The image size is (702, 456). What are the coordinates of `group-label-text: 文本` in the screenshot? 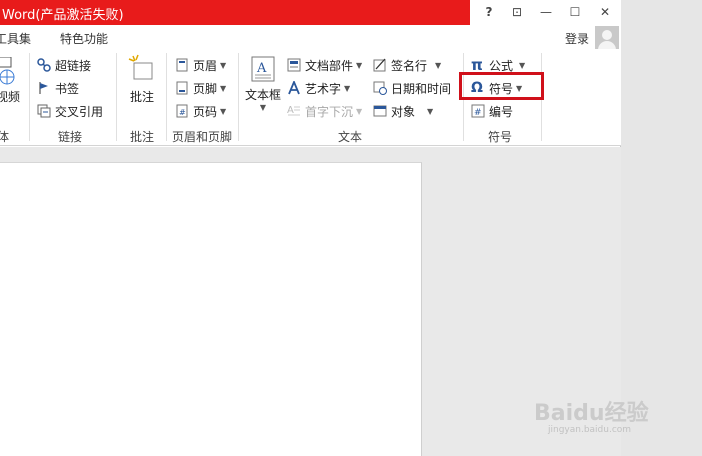 It's located at (349, 137).